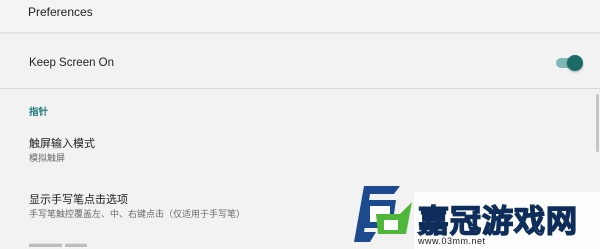 The width and height of the screenshot is (600, 249). What do you see at coordinates (383, 214) in the screenshot?
I see `watermark-logo-icon` at bounding box center [383, 214].